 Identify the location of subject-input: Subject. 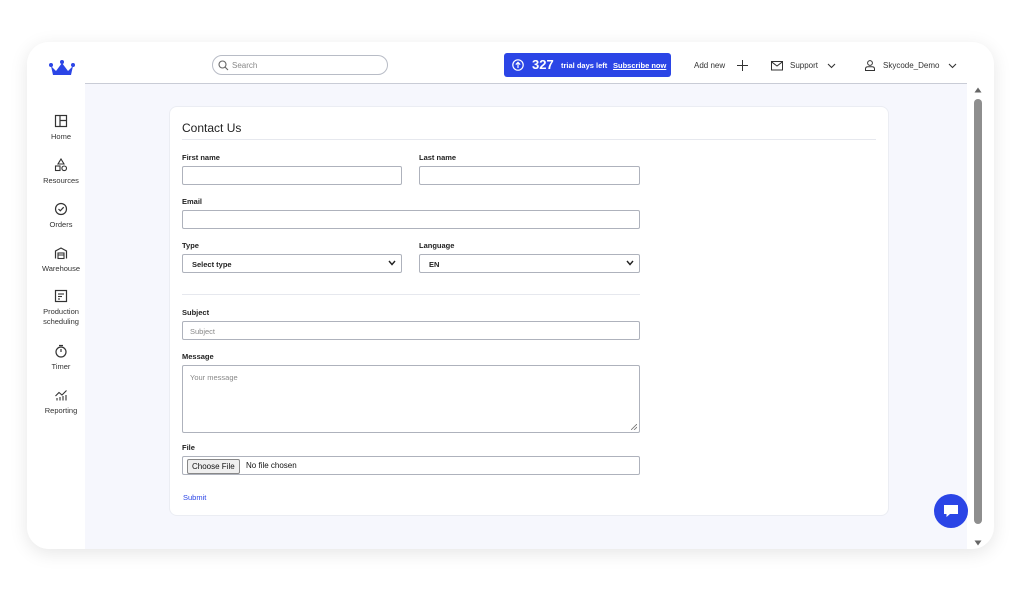
(411, 330).